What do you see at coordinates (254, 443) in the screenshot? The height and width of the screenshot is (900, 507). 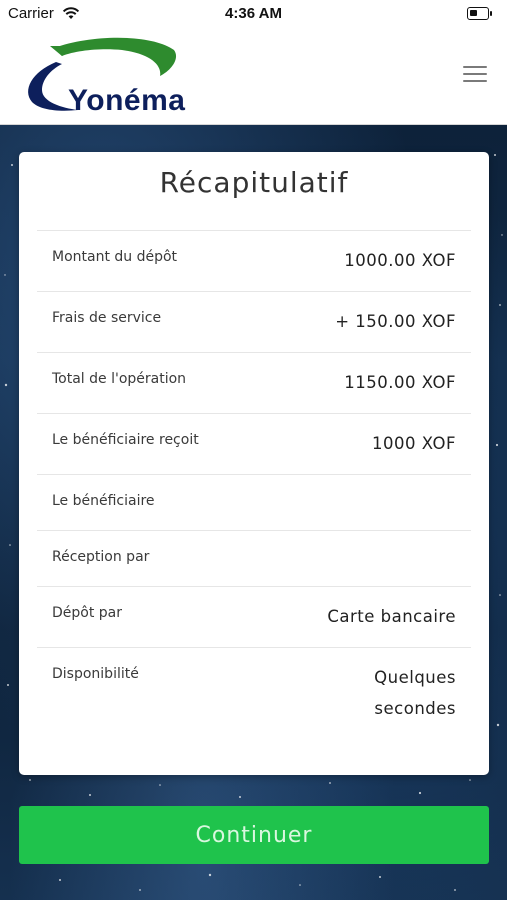 I see `summary-row-beneficiary-receives: Le bénéficiaire reçoit 1000 XOF` at bounding box center [254, 443].